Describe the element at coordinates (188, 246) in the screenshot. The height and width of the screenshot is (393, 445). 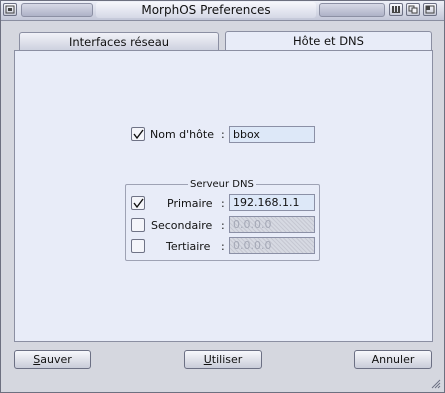
I see `tertiary-dns-label: Tertiaire` at that location.